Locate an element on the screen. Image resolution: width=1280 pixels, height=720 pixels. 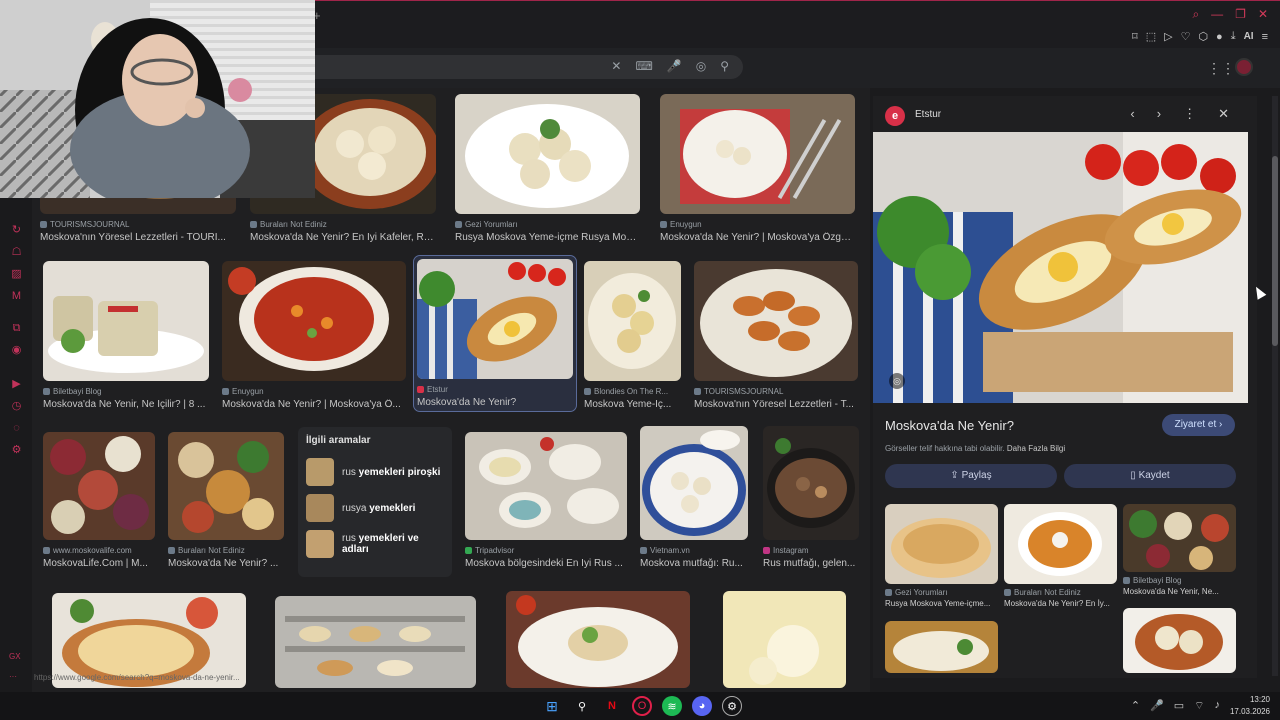
spotify-icon: ≋ is located at coordinates (672, 706).